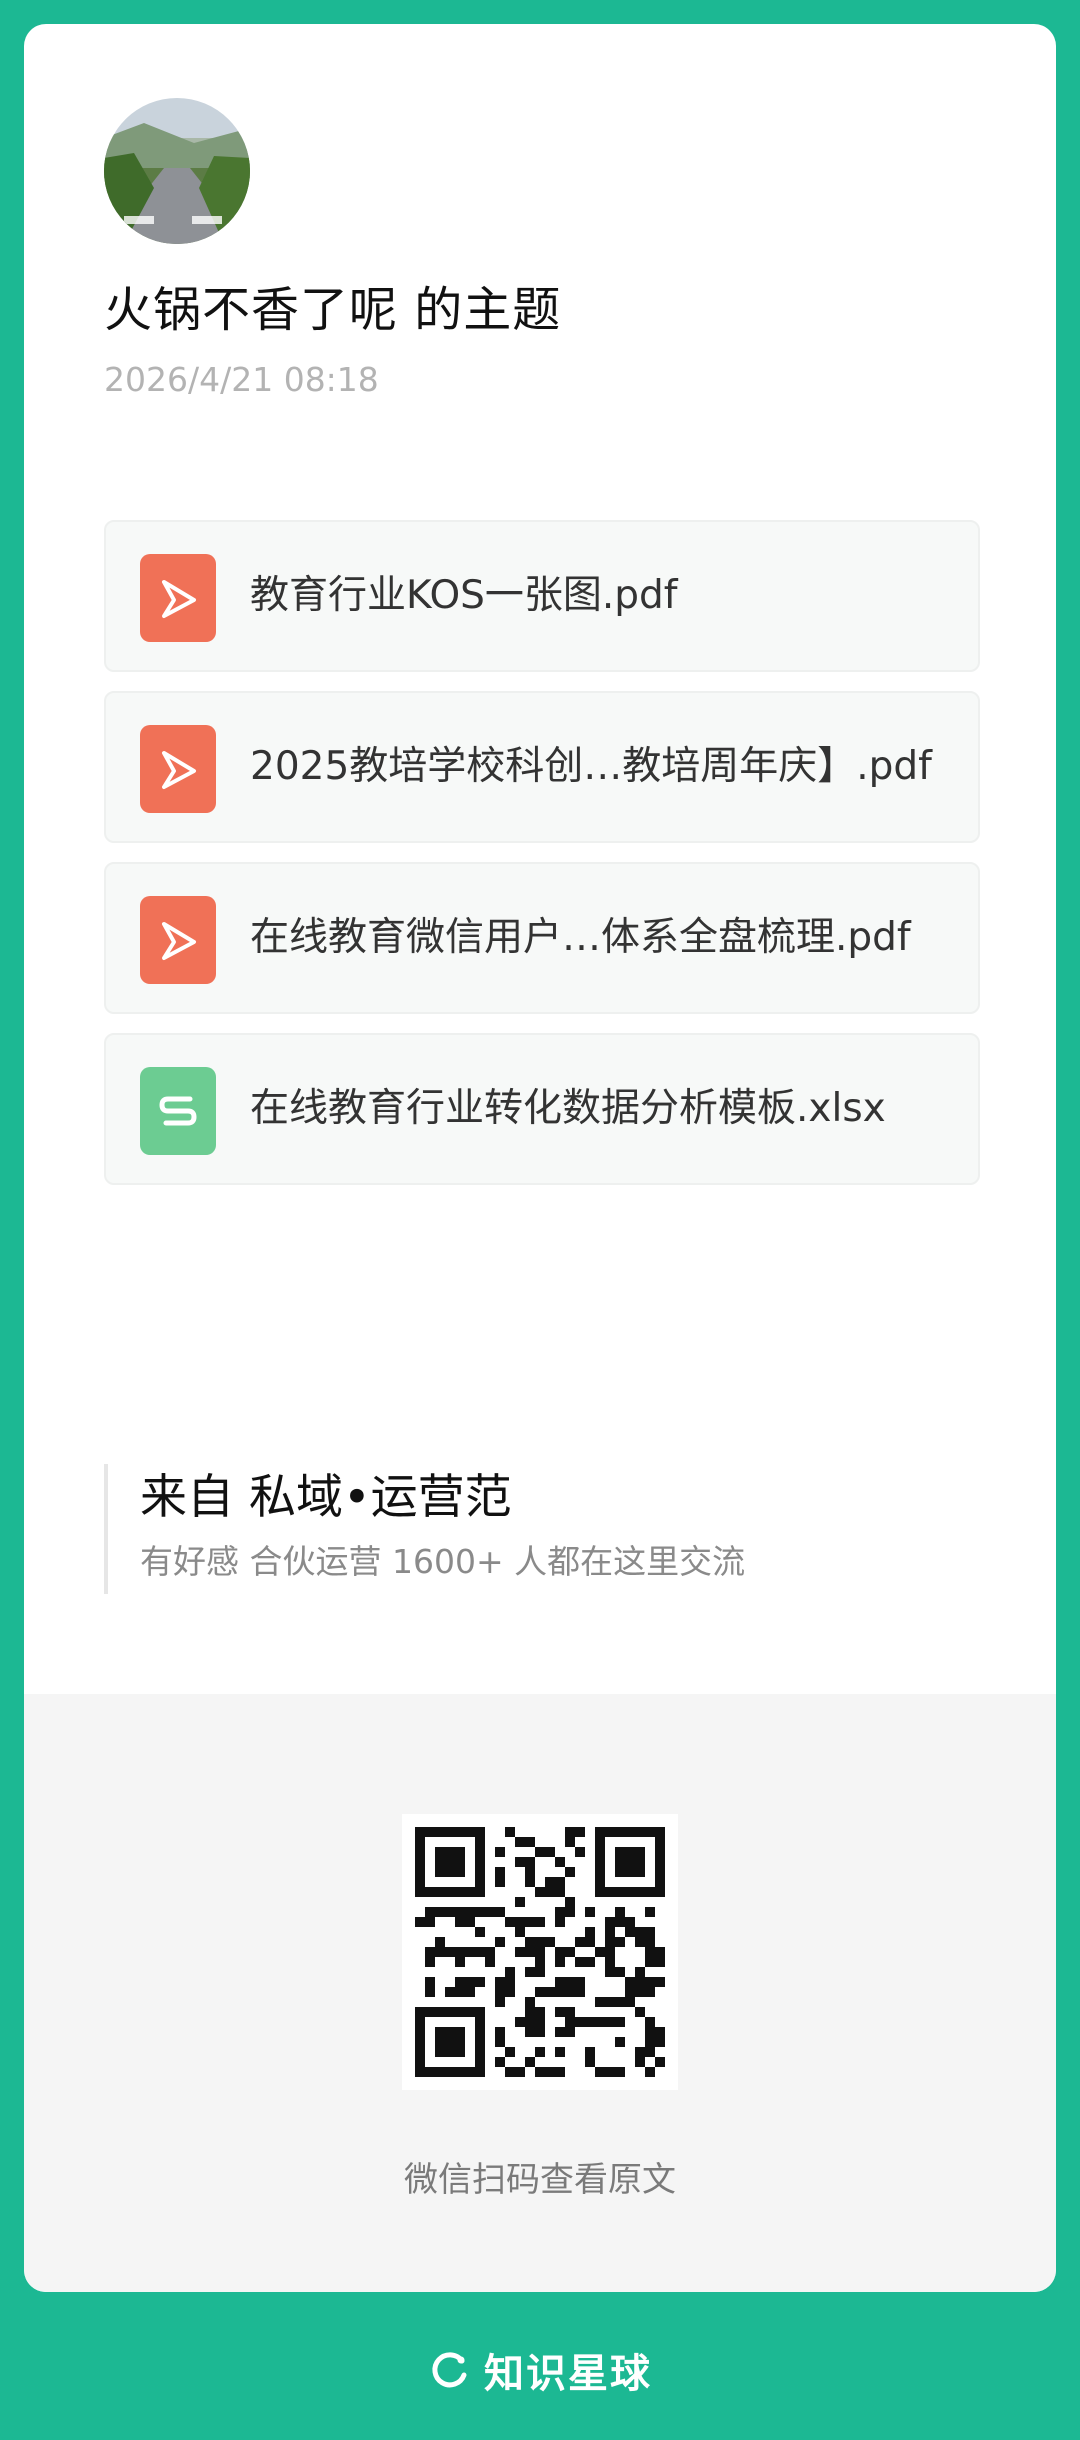 This screenshot has height=2440, width=1080. I want to click on file-item: 在线教育微信用户…体系全盘梳理.pdf, so click(542, 938).